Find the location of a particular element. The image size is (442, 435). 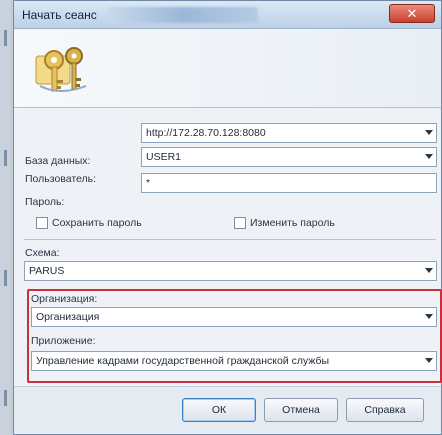

password-label: Пароль: is located at coordinates (45, 202).